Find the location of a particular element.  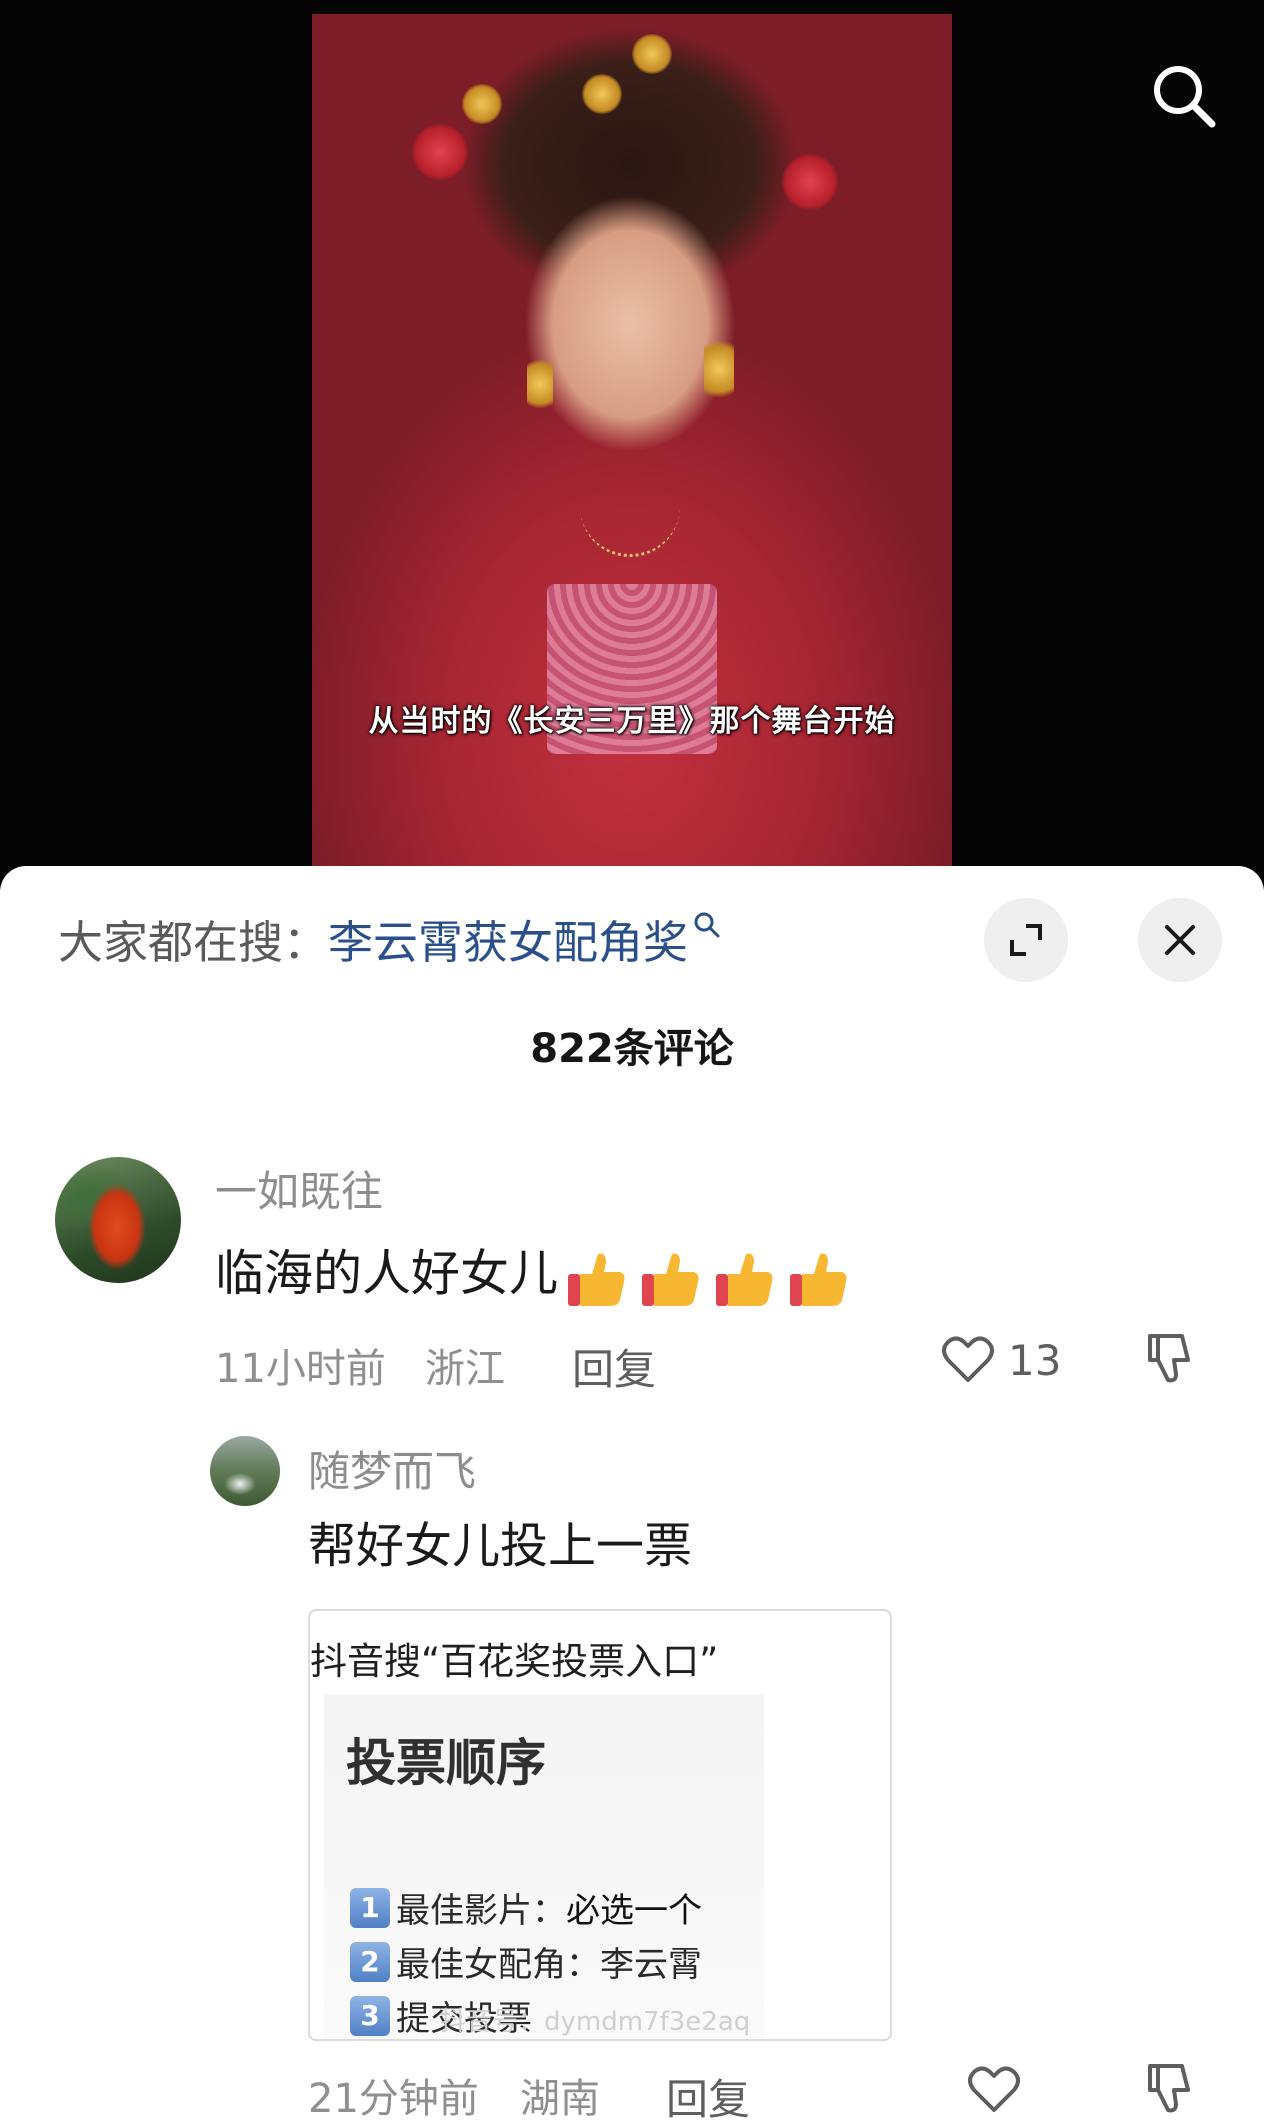

search-button is located at coordinates (1183, 95).